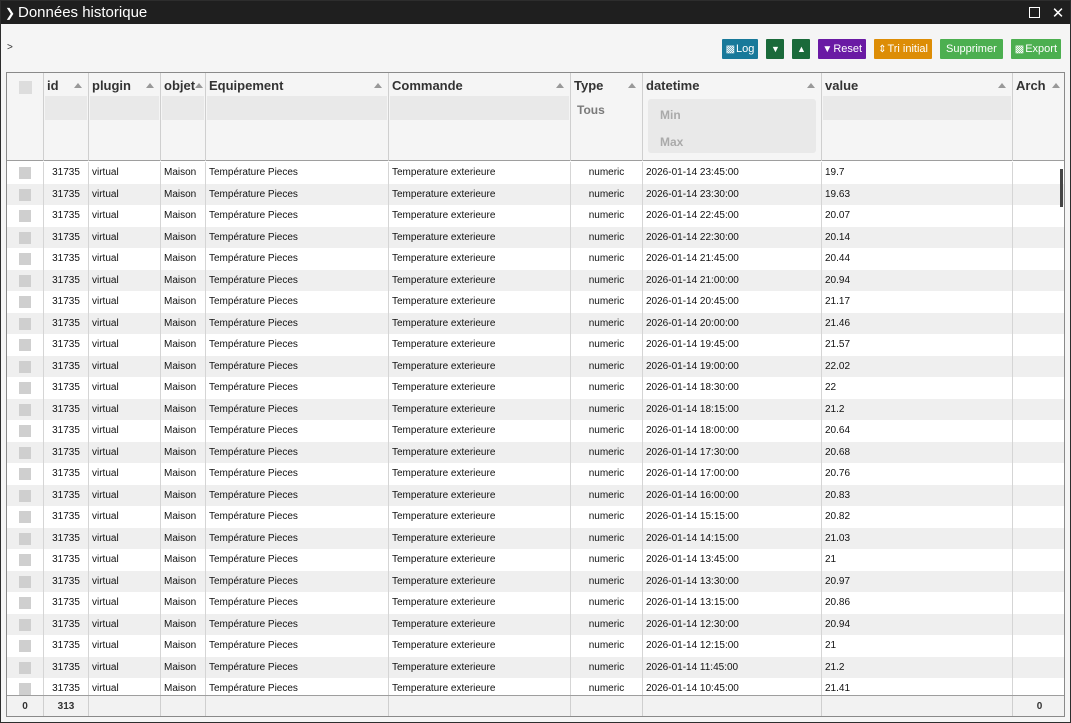  What do you see at coordinates (842, 49) in the screenshot?
I see `reset-button: ▼ Reset` at bounding box center [842, 49].